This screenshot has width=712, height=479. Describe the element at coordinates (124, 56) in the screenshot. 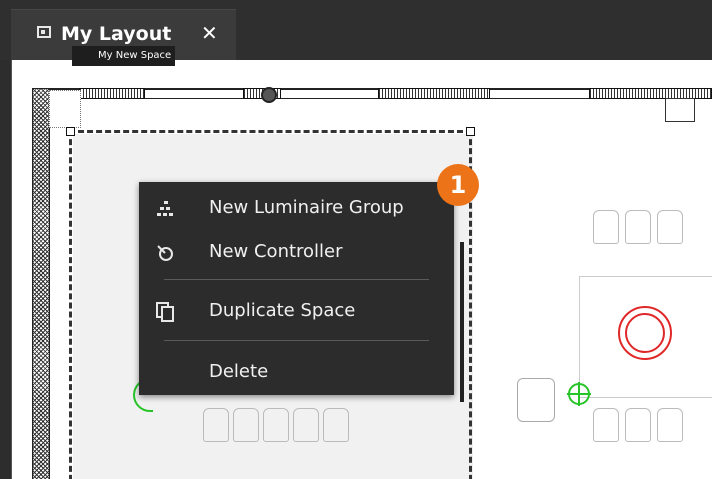

I see `space-label: My New Space` at that location.